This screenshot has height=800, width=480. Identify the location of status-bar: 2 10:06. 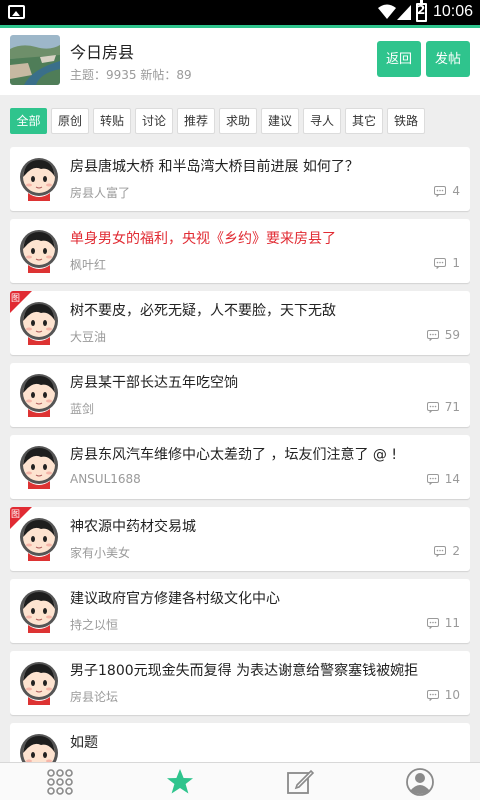
(240, 12).